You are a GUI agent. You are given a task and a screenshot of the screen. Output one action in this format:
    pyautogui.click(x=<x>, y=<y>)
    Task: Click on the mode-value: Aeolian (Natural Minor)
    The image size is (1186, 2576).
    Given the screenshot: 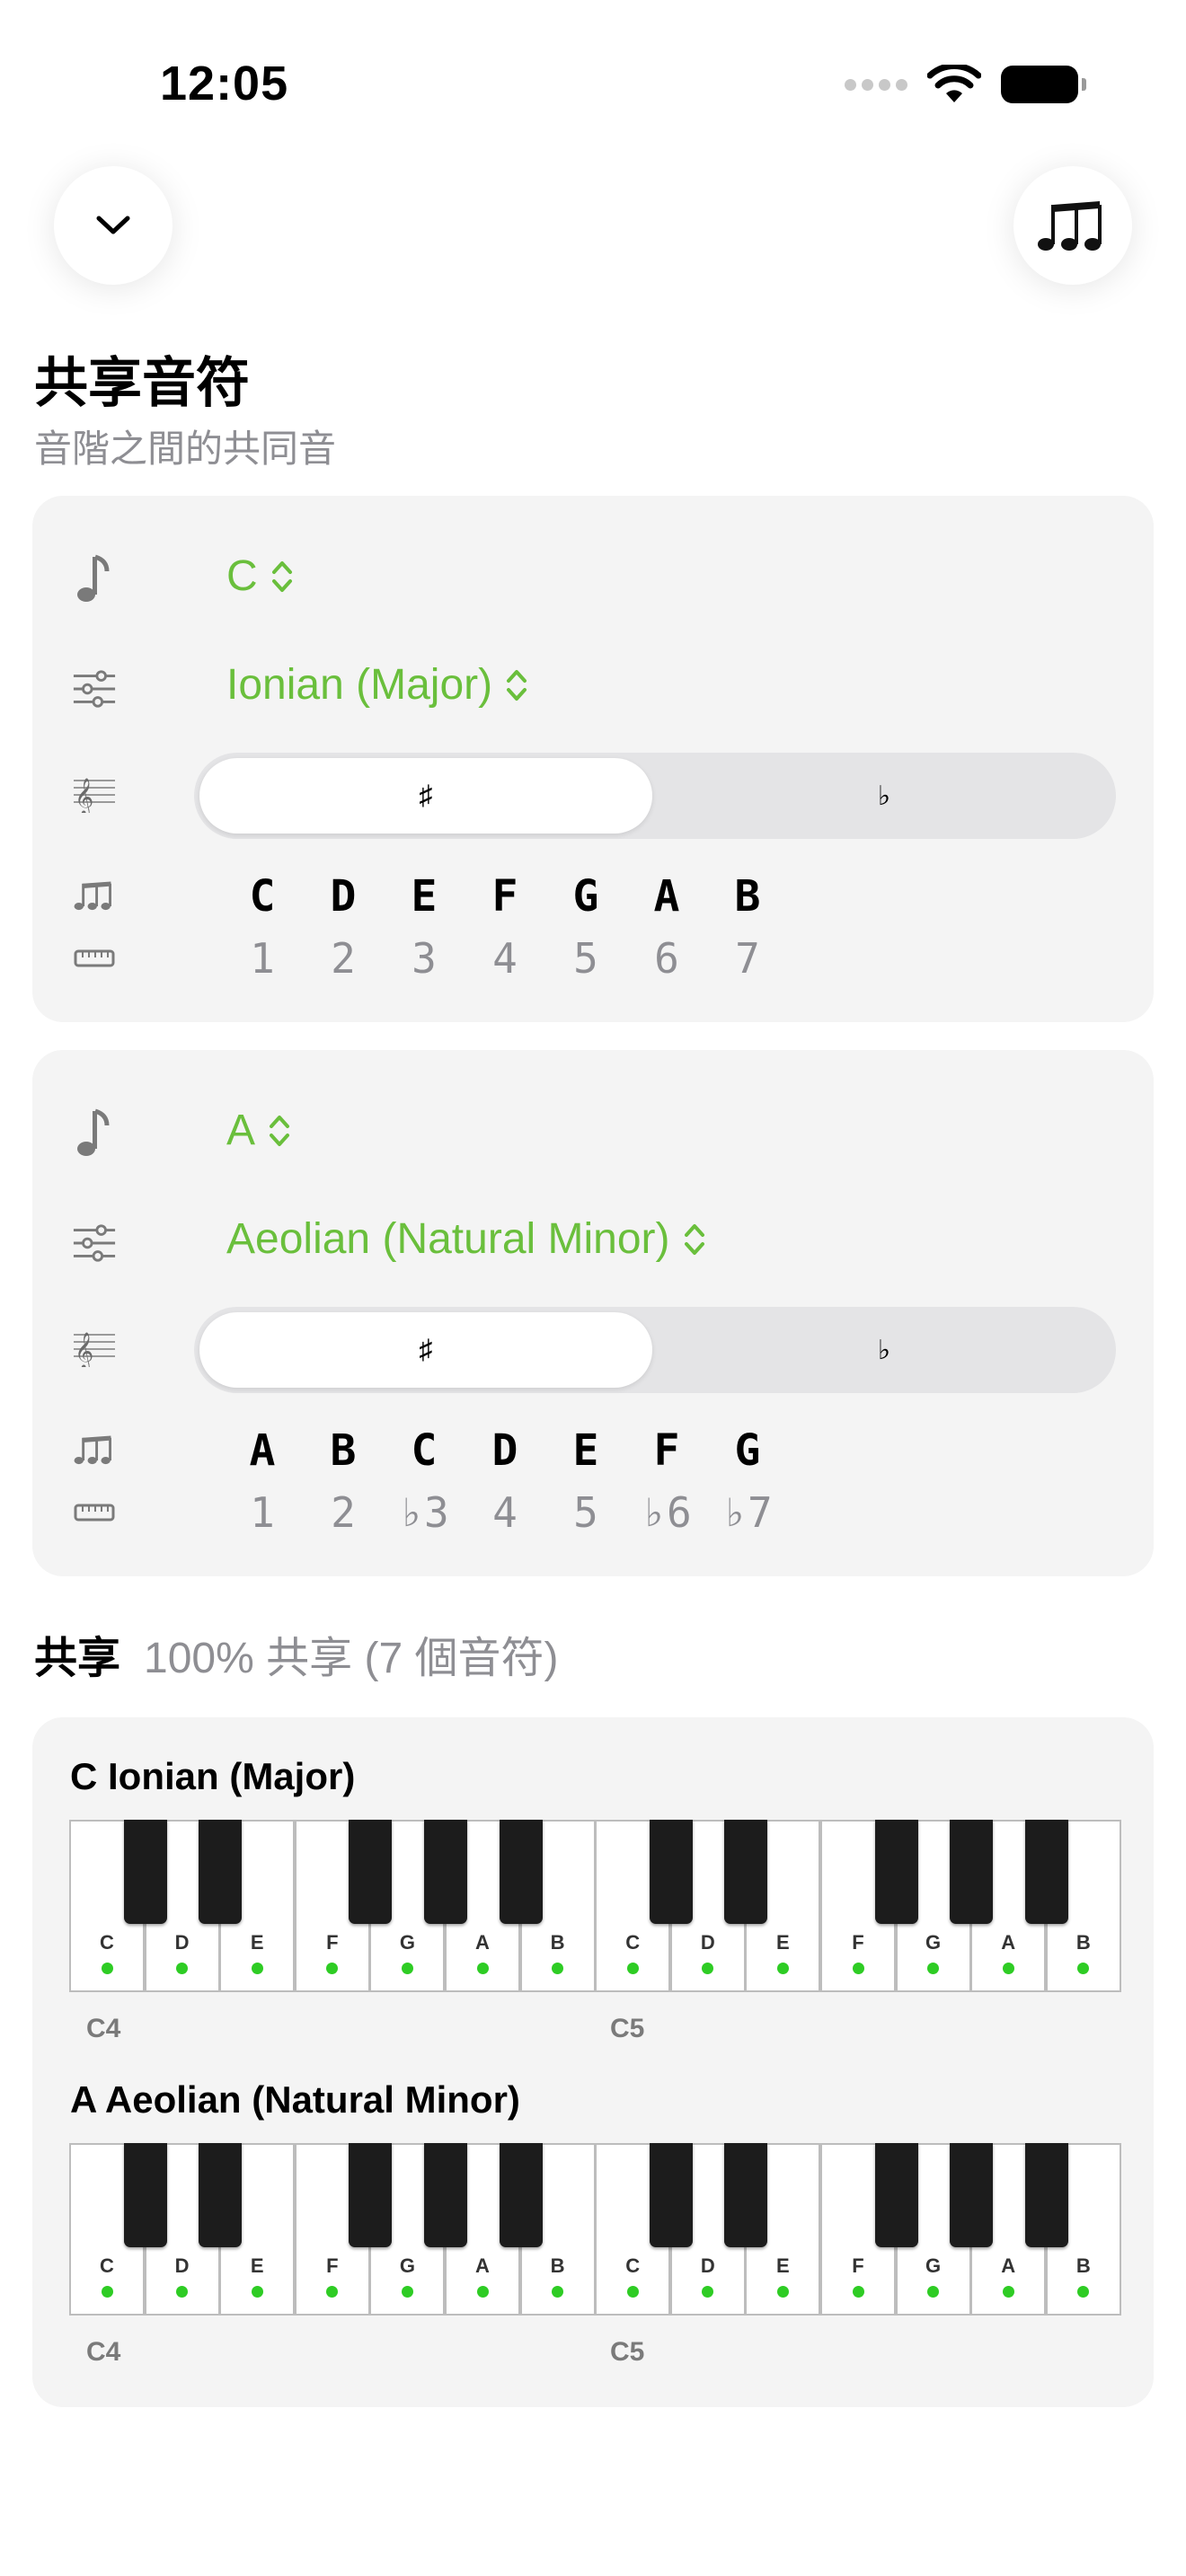 What is the action you would take?
    pyautogui.click(x=448, y=1239)
    